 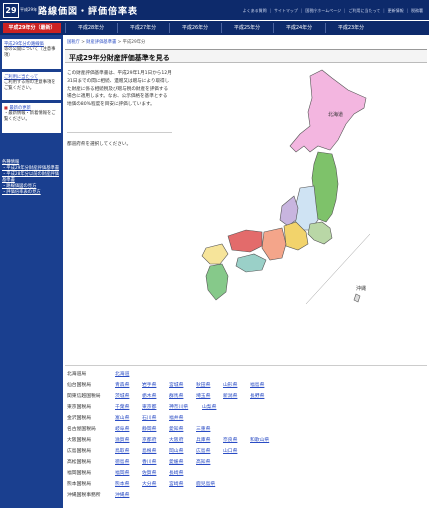 I want to click on prefecture-link: 佐賀県, so click(x=149, y=472).